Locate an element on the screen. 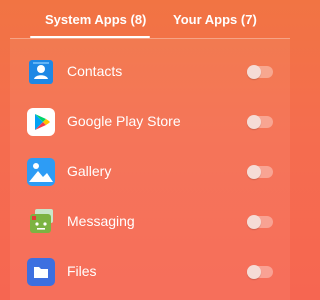 Image resolution: width=320 pixels, height=300 pixels. app-row-files: Files is located at coordinates (150, 271).